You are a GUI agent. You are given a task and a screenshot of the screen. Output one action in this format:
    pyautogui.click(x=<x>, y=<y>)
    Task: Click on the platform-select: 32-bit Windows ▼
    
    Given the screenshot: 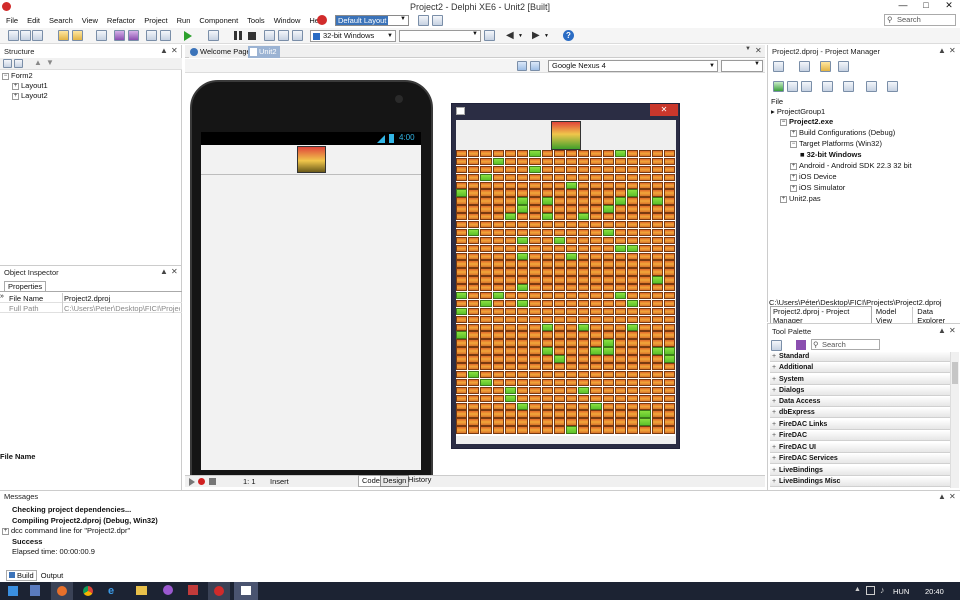 What is the action you would take?
    pyautogui.click(x=353, y=36)
    